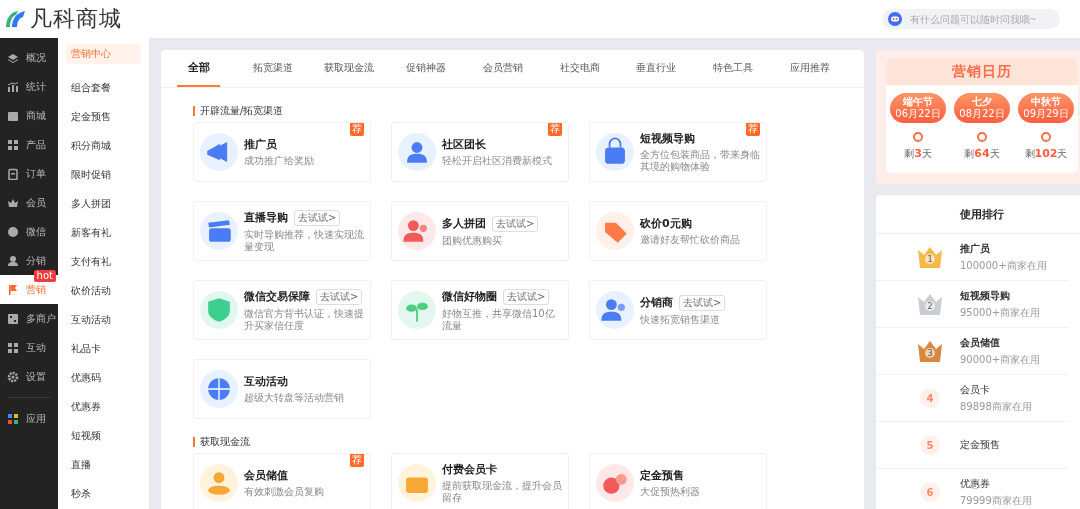  What do you see at coordinates (579, 68) in the screenshot?
I see `tab: 社交电商` at bounding box center [579, 68].